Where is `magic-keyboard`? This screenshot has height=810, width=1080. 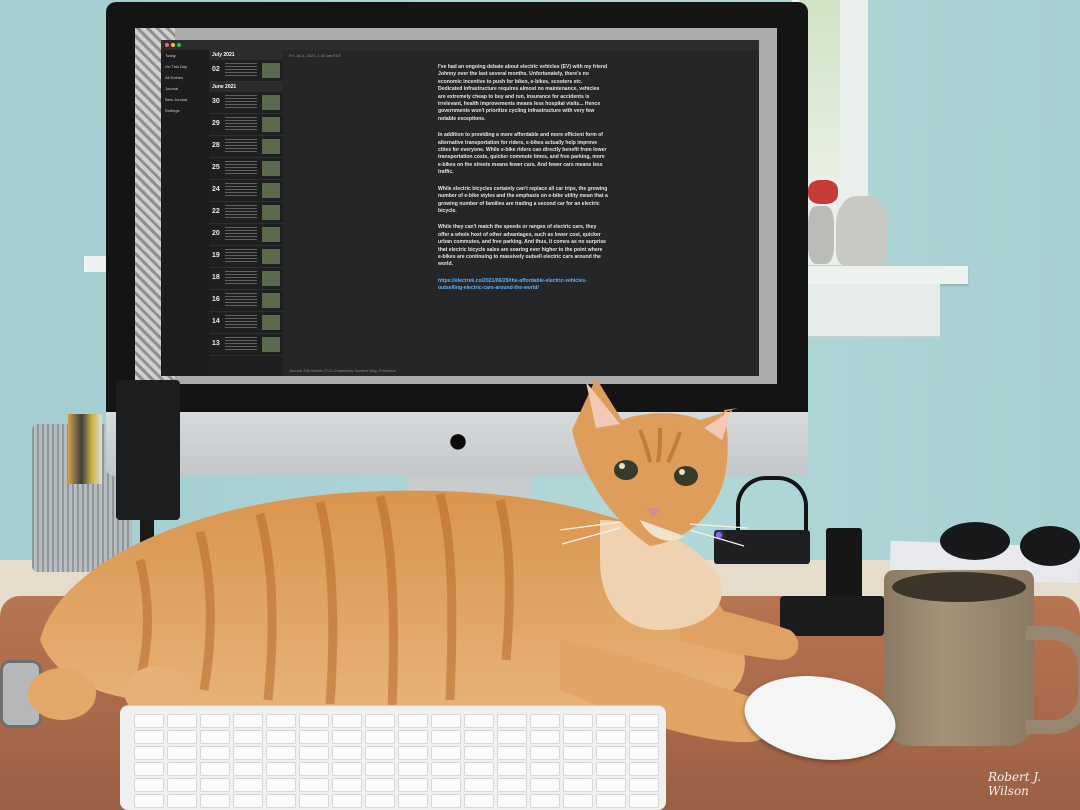
magic-keyboard is located at coordinates (393, 758).